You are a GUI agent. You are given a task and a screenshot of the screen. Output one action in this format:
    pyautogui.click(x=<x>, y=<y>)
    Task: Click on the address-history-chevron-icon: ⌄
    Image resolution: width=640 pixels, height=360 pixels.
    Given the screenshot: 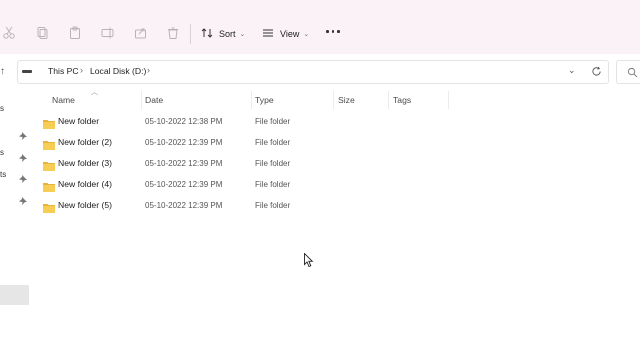 What is the action you would take?
    pyautogui.click(x=572, y=70)
    